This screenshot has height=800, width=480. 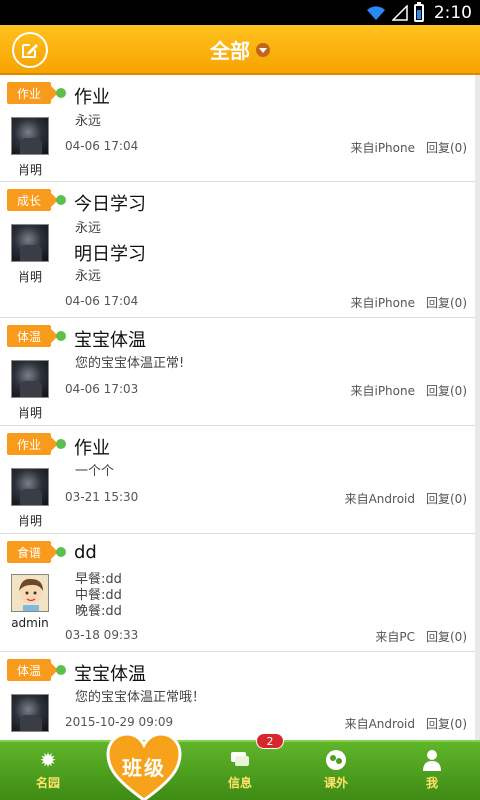 I want to click on battery-icon, so click(x=418, y=11).